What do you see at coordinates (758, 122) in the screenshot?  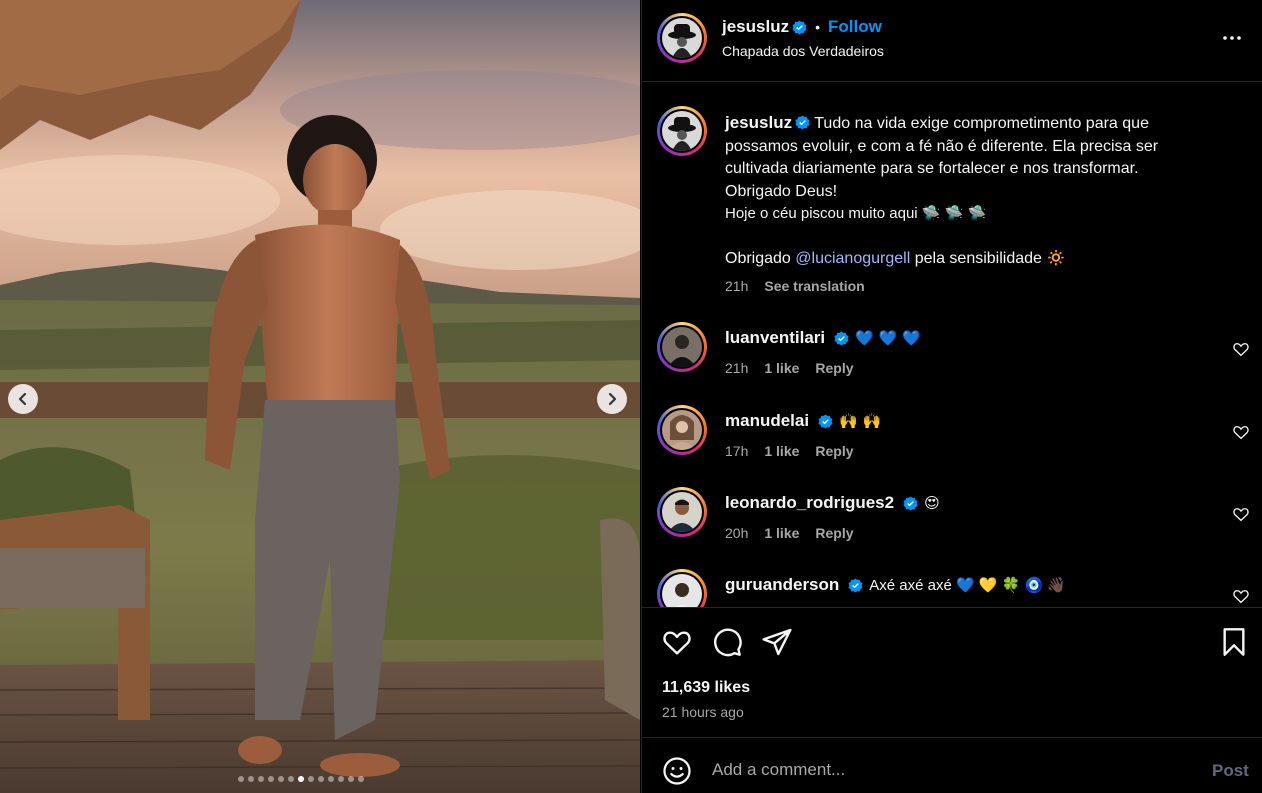 I see `caption-username: jesusluz` at bounding box center [758, 122].